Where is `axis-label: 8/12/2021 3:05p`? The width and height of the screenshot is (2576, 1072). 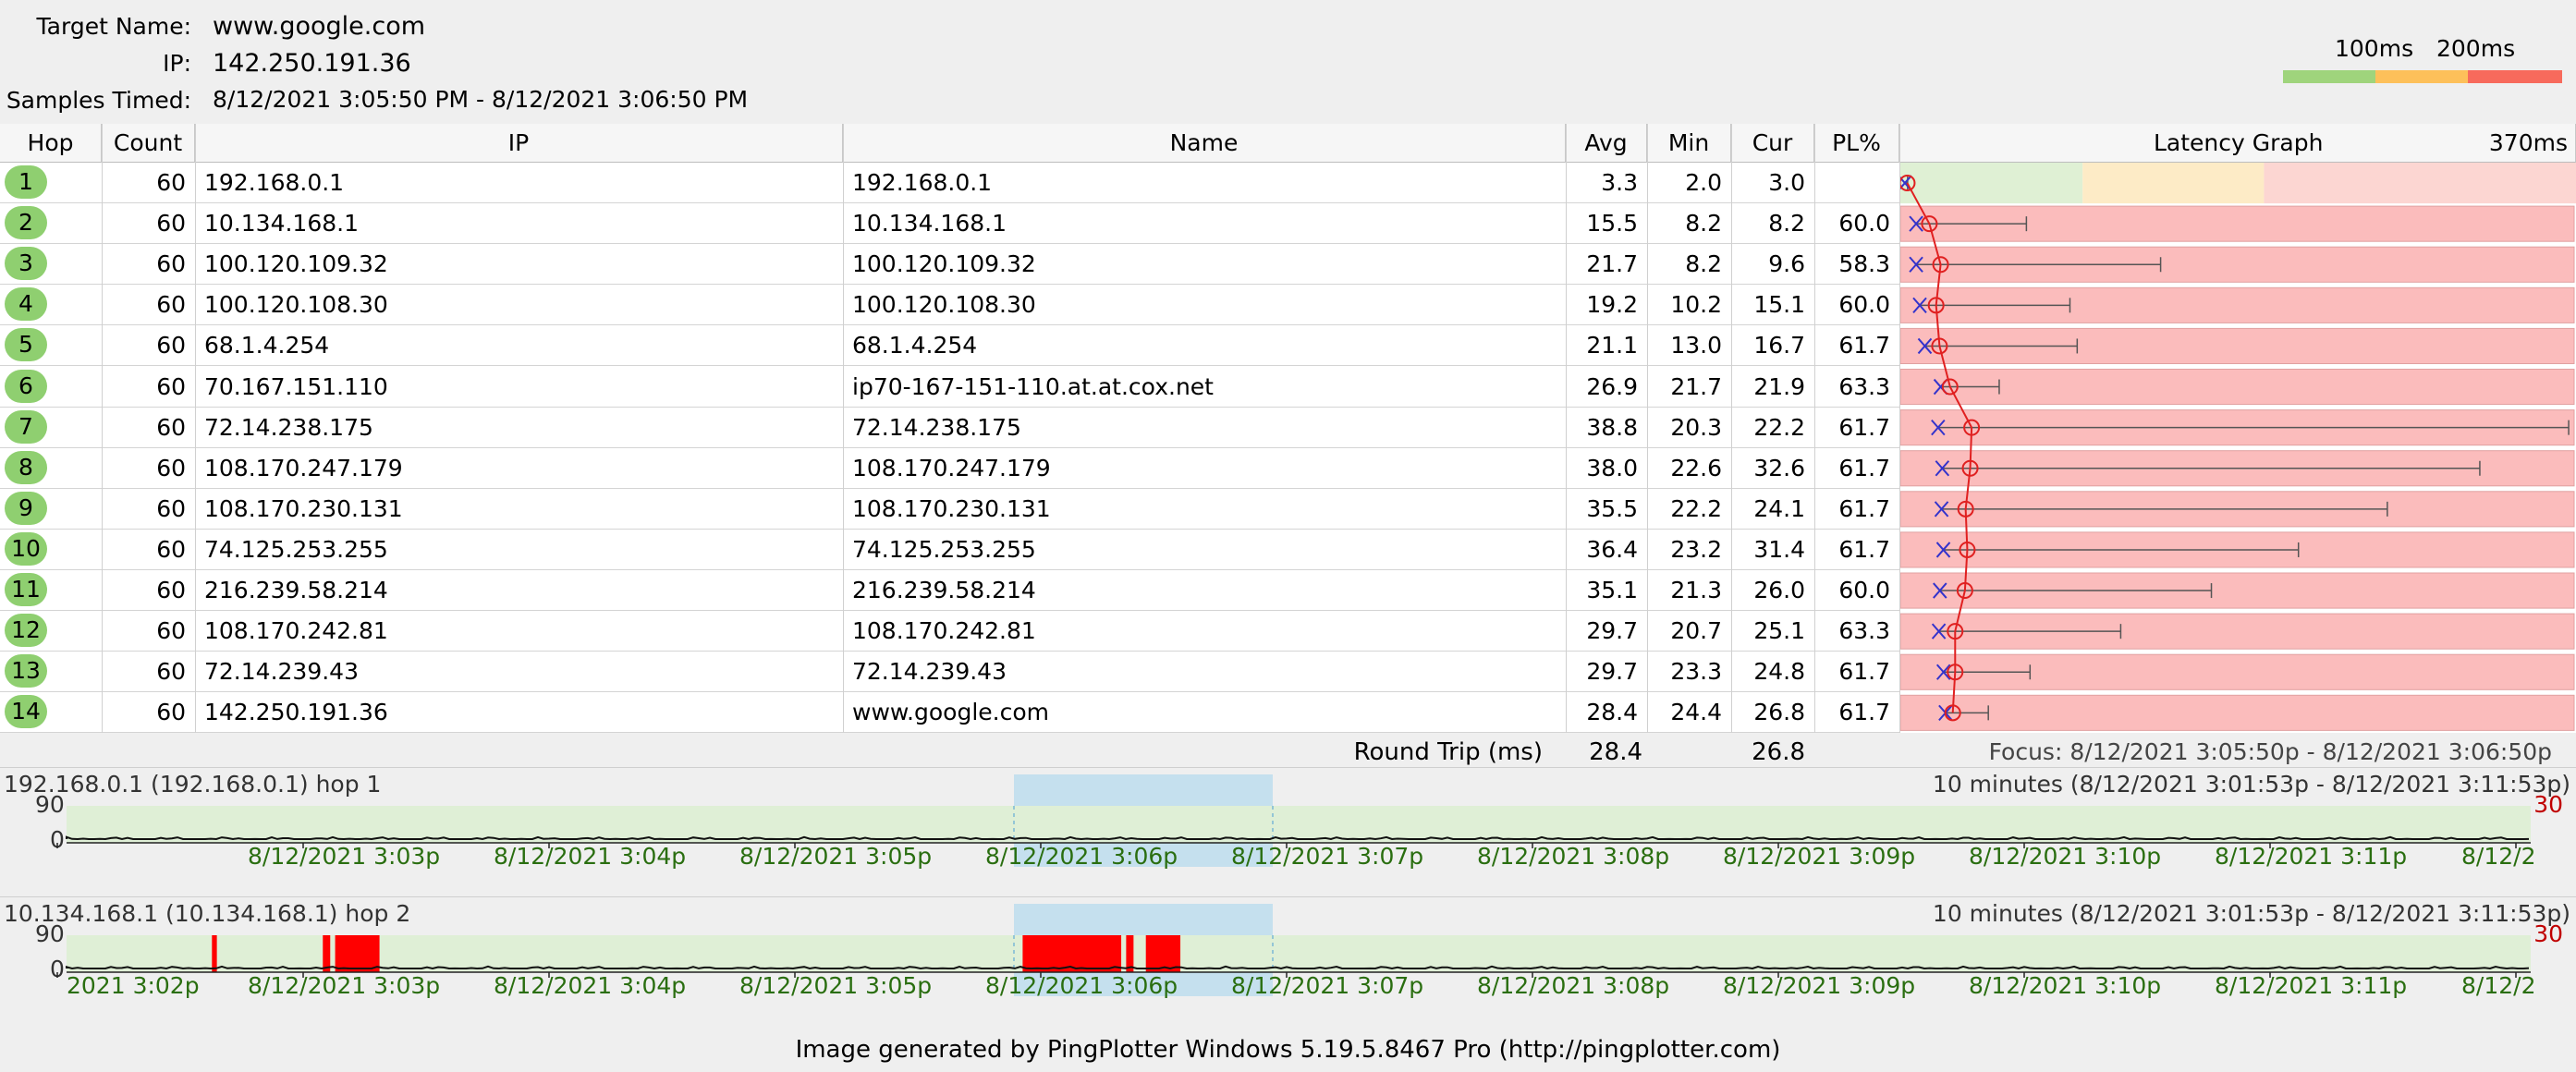 axis-label: 8/12/2021 3:05p is located at coordinates (836, 856).